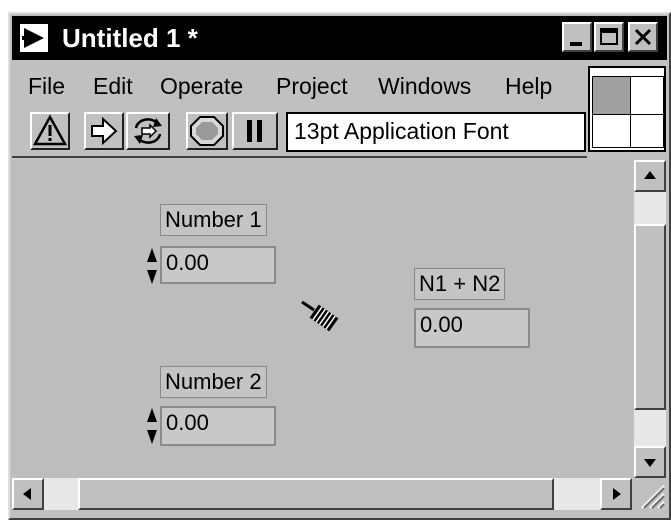 The height and width of the screenshot is (520, 671). What do you see at coordinates (130, 38) in the screenshot?
I see `window-title: Untitled 1 *` at bounding box center [130, 38].